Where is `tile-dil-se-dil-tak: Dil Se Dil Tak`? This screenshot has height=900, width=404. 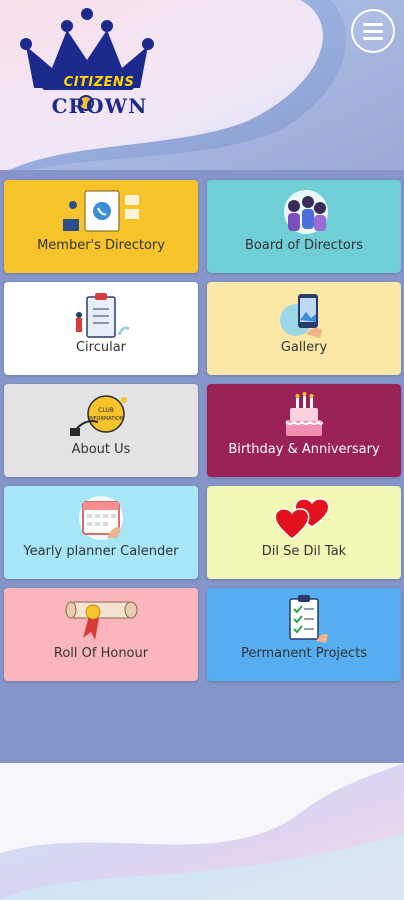
tile-dil-se-dil-tak: Dil Se Dil Tak is located at coordinates (304, 532).